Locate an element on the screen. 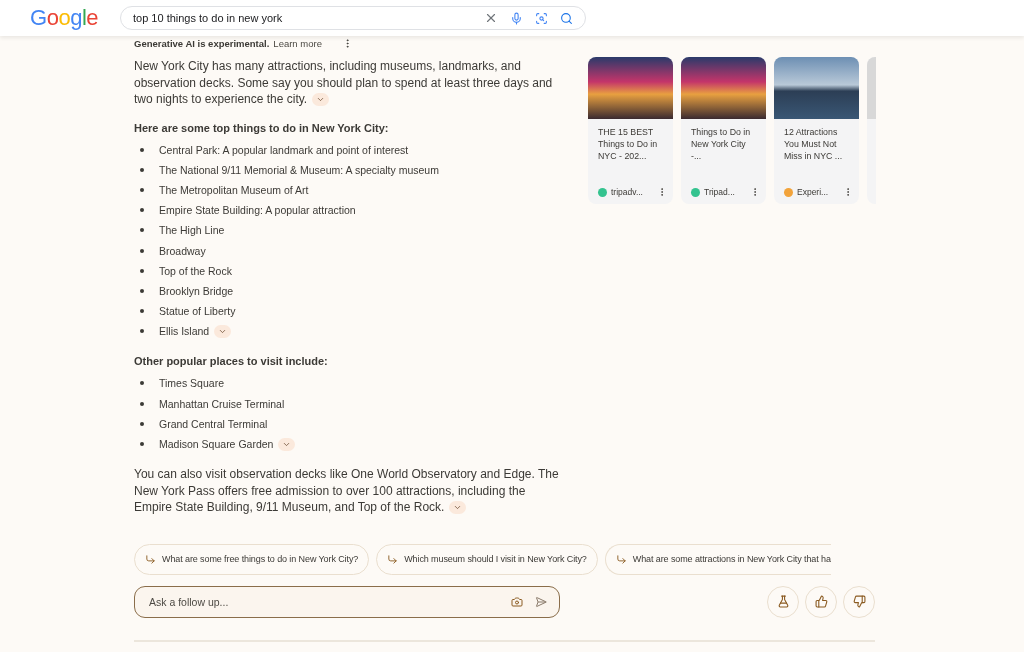 This screenshot has width=1024, height=652. section-heading: Other popular places to visit include: is located at coordinates (231, 361).